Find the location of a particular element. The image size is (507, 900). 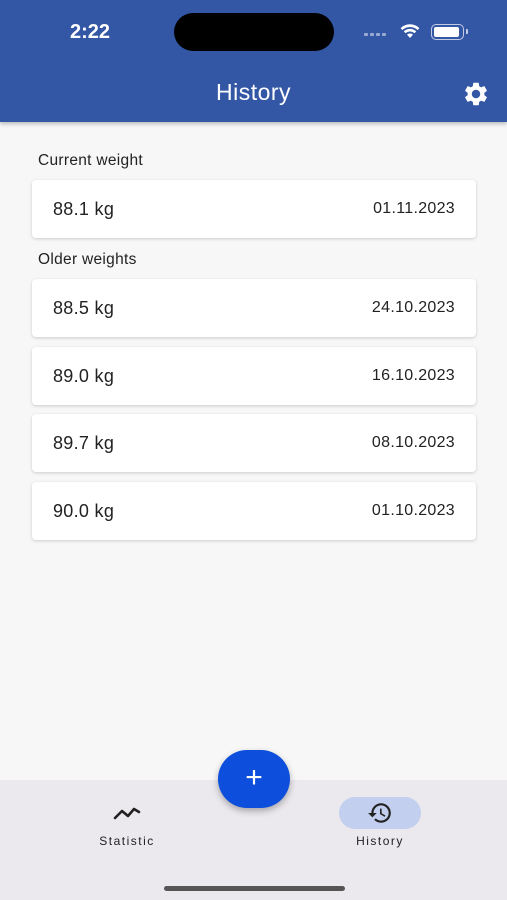

history-icon is located at coordinates (379, 813).